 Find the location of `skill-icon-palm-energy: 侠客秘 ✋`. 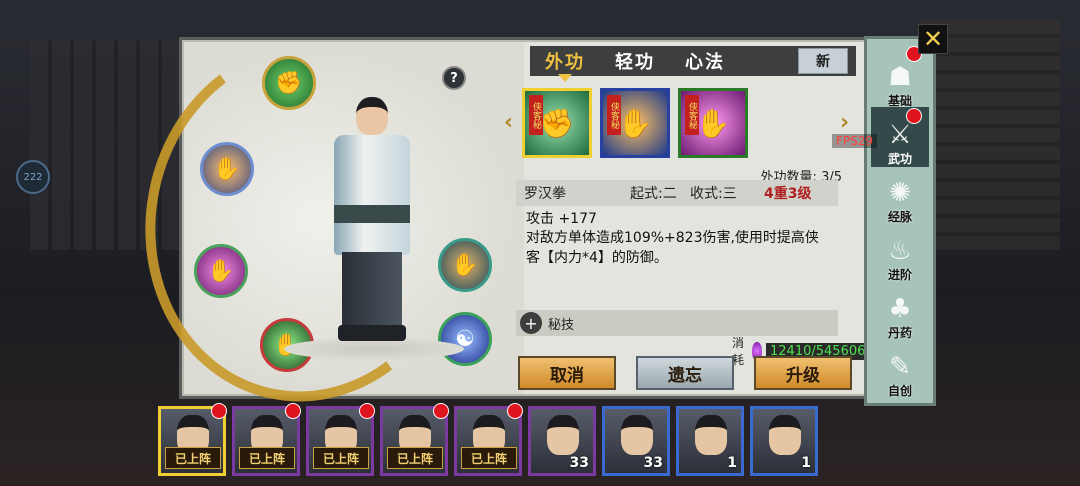

skill-icon-palm-energy: 侠客秘 ✋ is located at coordinates (713, 123).